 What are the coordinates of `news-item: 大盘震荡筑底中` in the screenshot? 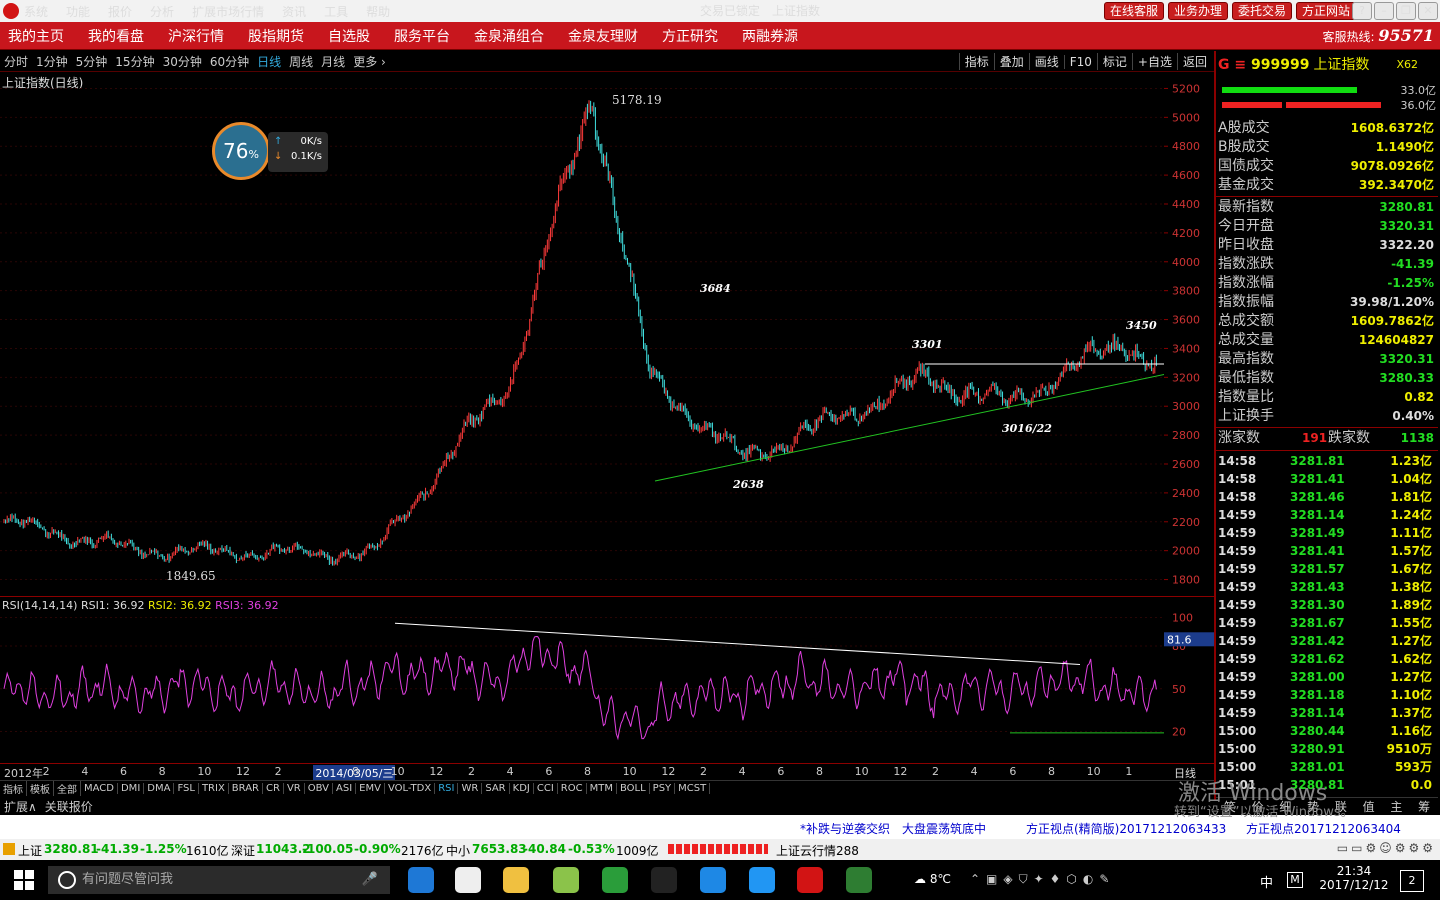 It's located at (944, 828).